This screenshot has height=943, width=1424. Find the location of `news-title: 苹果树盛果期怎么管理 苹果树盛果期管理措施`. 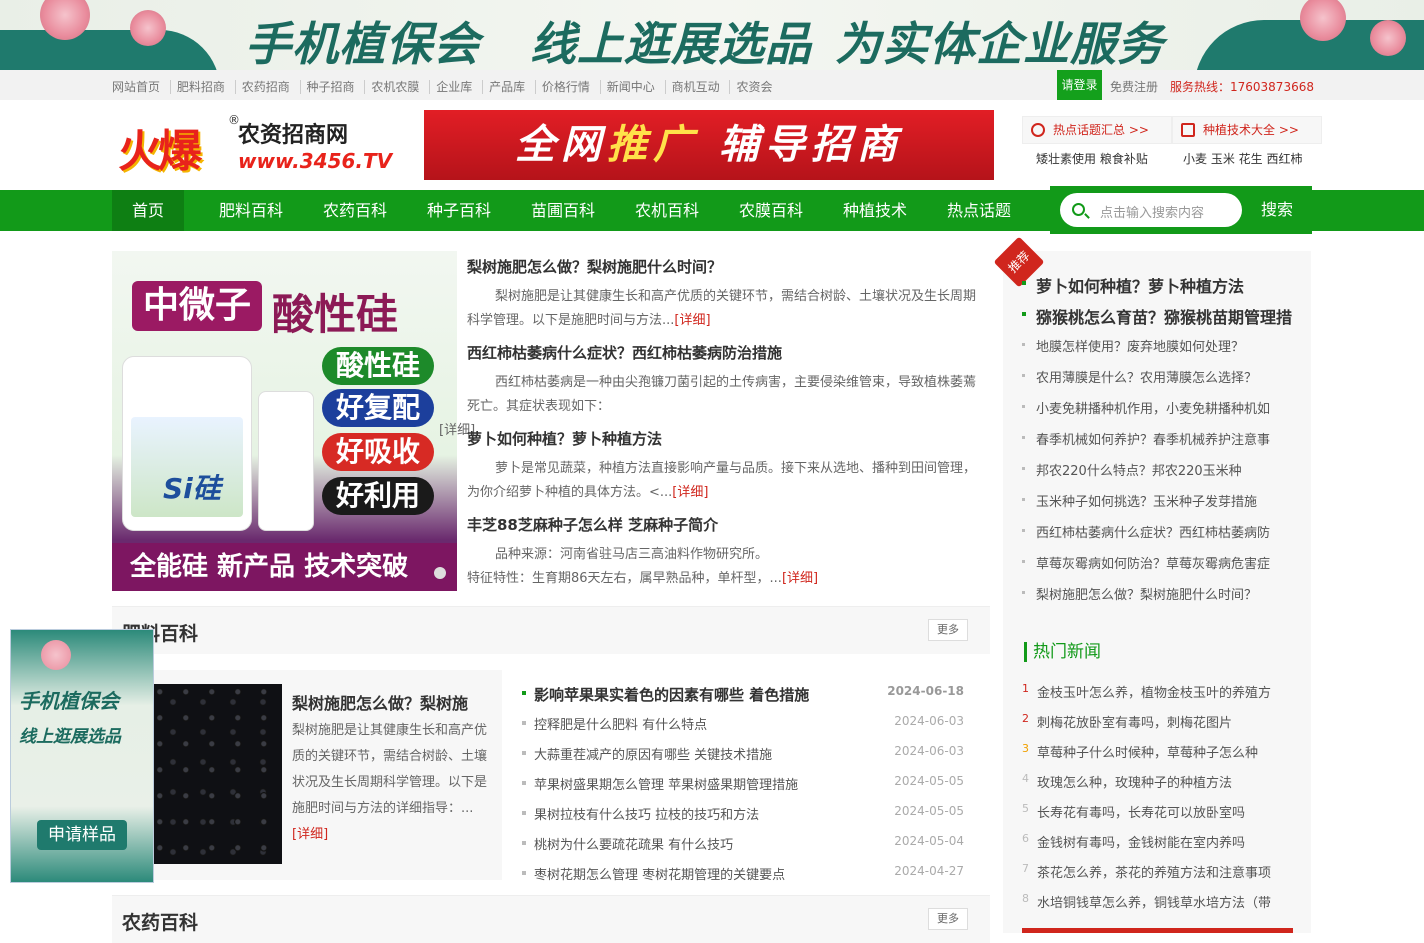

news-title: 苹果树盛果期怎么管理 苹果树盛果期管理措施 is located at coordinates (666, 783).